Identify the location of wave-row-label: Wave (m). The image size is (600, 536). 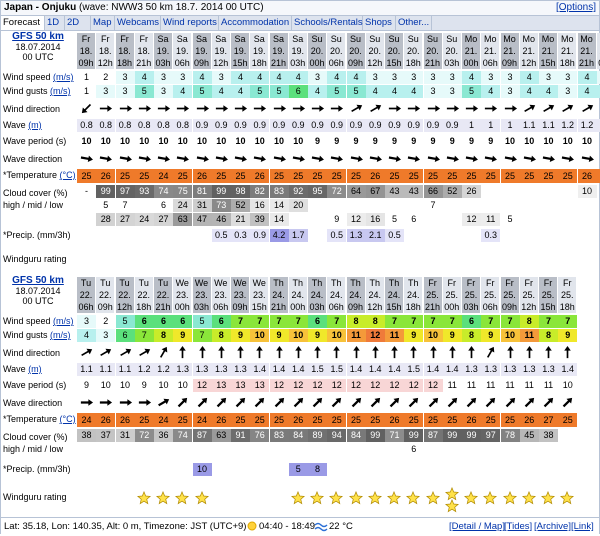
(22, 369).